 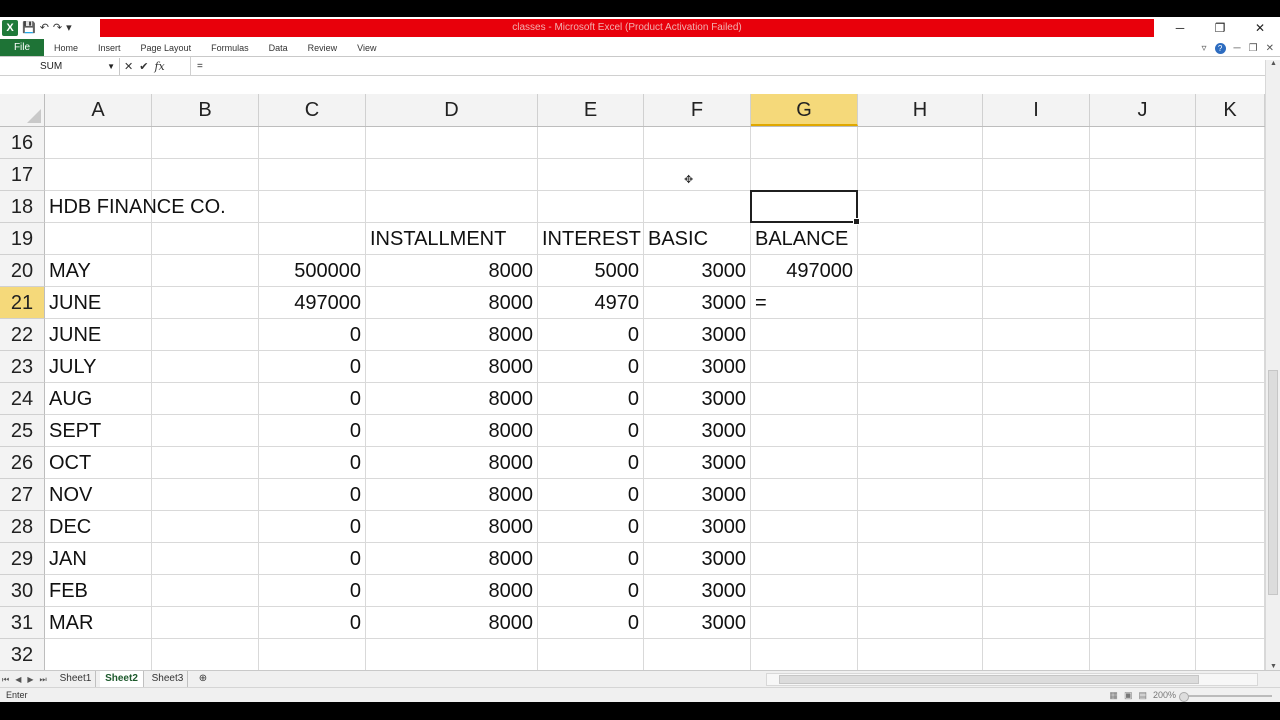 I want to click on cell-g22, so click(x=804, y=335).